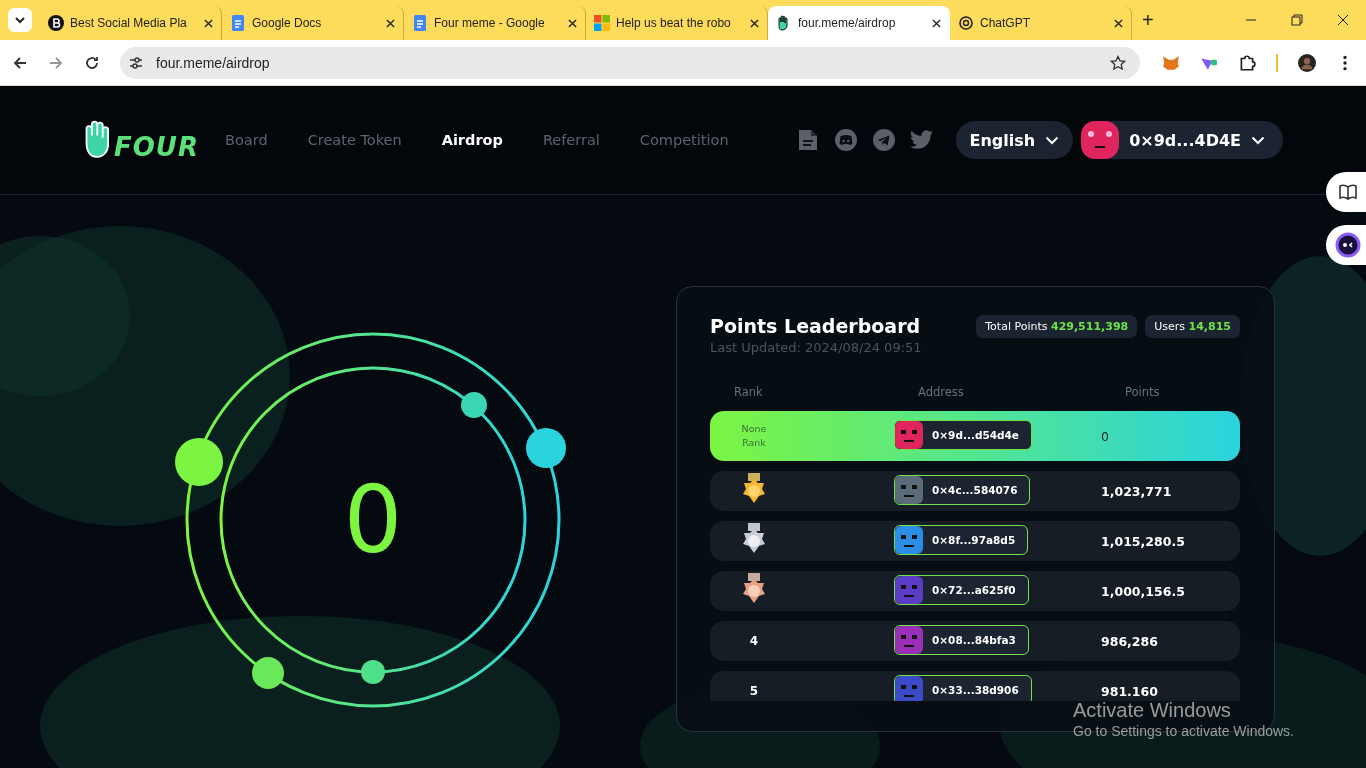 The width and height of the screenshot is (1366, 768). What do you see at coordinates (975, 489) in the screenshot?
I see `wallet-address: 0×4c...584076` at bounding box center [975, 489].